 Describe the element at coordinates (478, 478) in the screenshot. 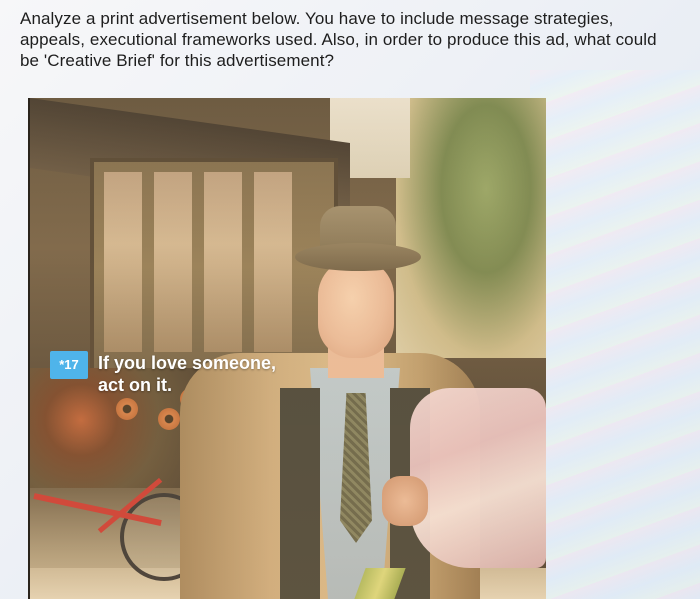

I see `flower-bouquet` at that location.